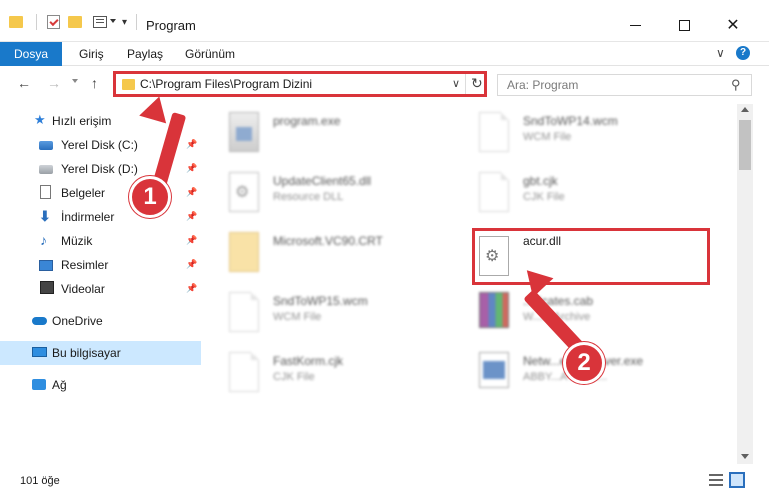  What do you see at coordinates (326, 136) in the screenshot?
I see `file-item-program-exe: program.exe` at bounding box center [326, 136].